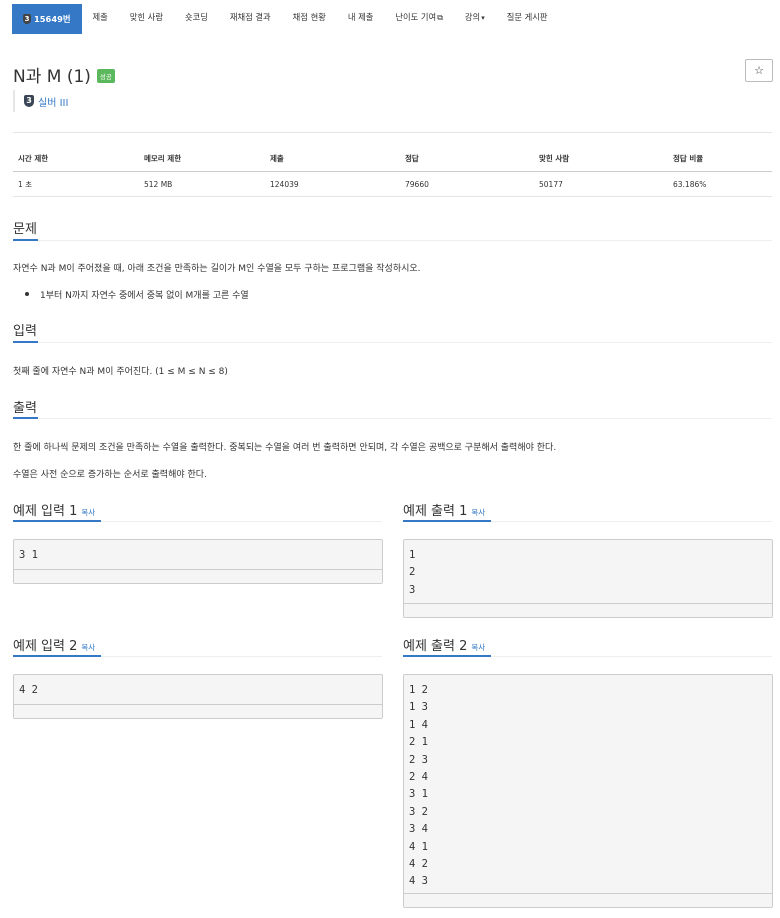 This screenshot has width=780, height=918. Describe the element at coordinates (467, 159) in the screenshot. I see `header-accepted: 정답` at that location.